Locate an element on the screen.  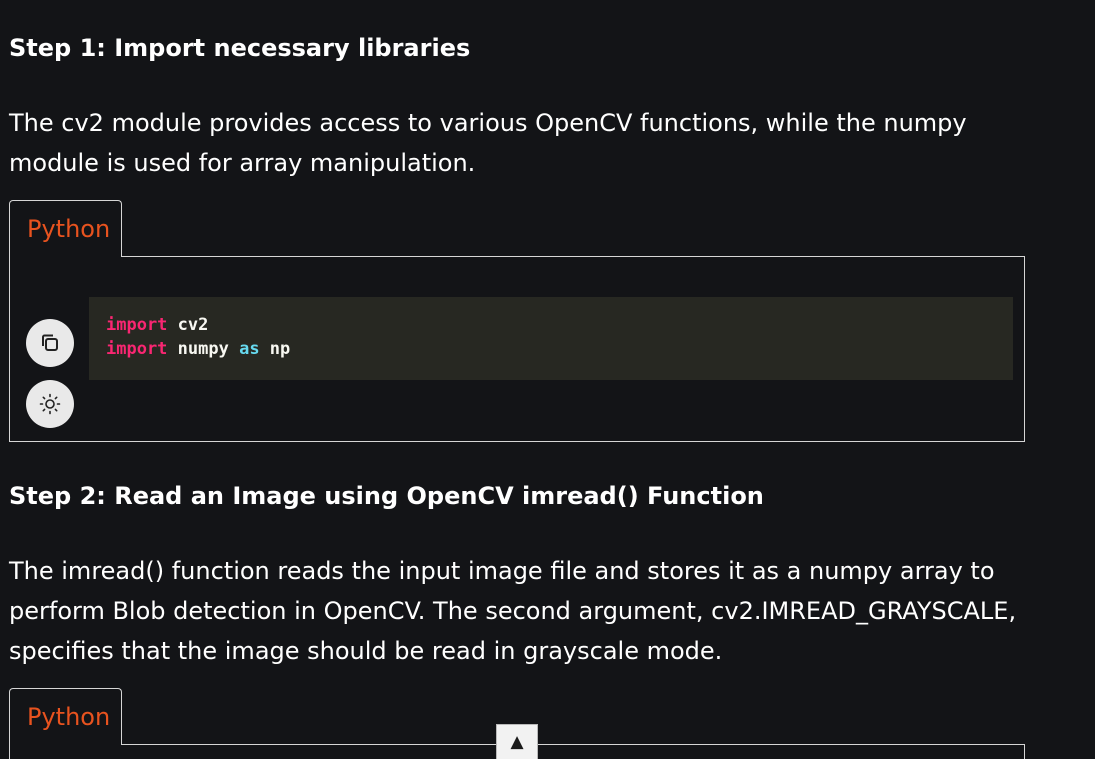
sun-icon is located at coordinates (50, 404).